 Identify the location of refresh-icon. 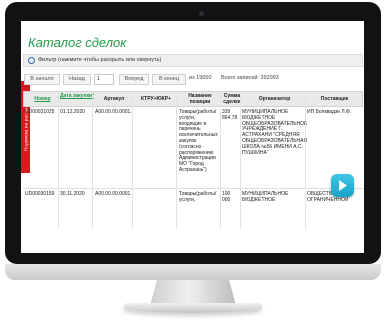
(31, 60).